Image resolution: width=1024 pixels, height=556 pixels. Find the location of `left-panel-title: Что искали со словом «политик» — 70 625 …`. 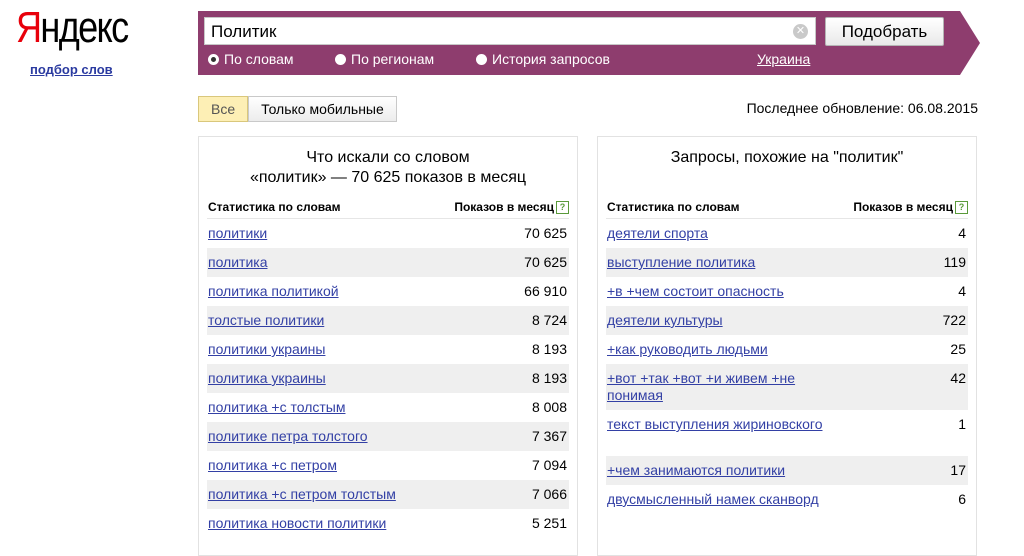

left-panel-title: Что искали со словом «политик» — 70 625 … is located at coordinates (388, 167).